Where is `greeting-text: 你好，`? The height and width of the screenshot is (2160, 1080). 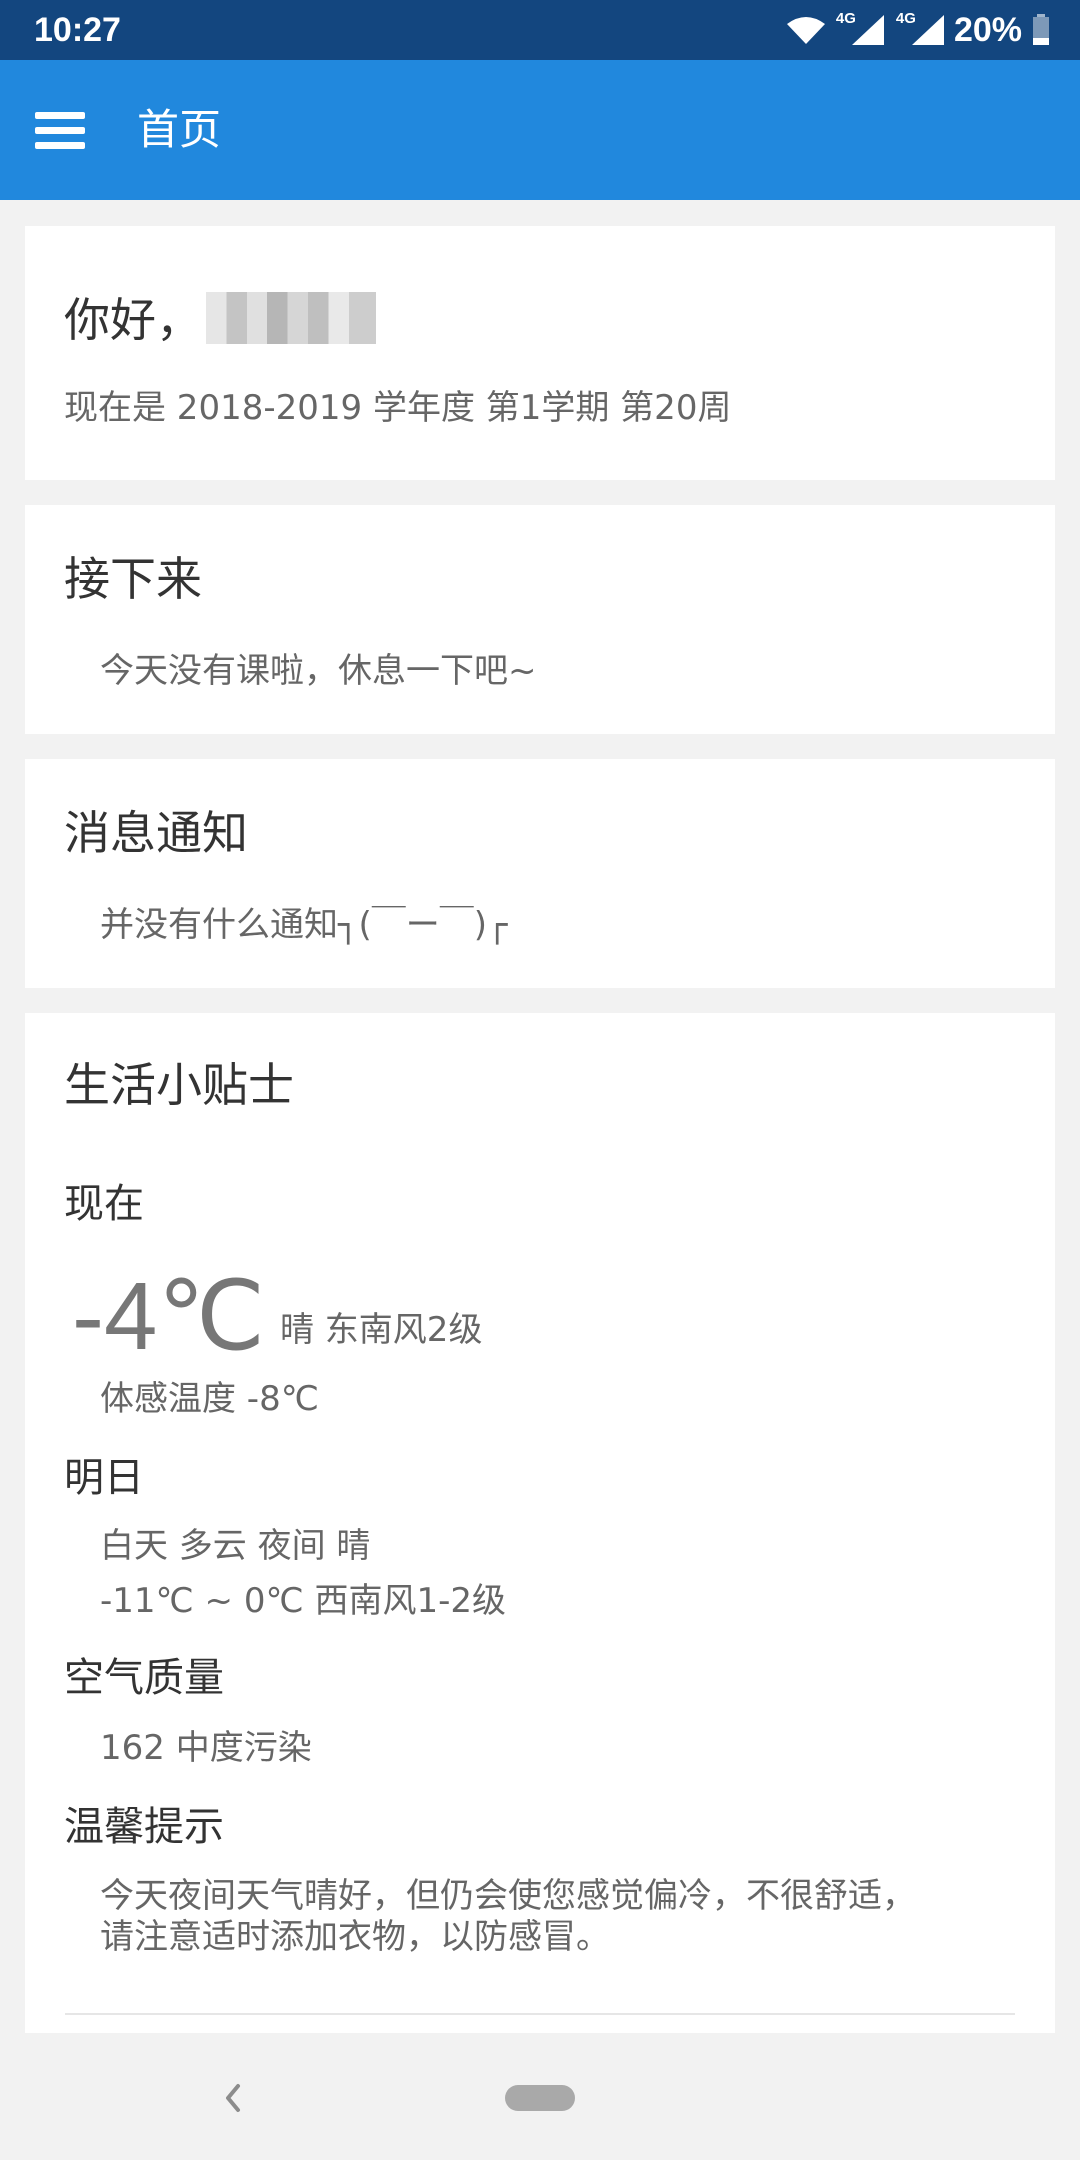
greeting-text: 你好， is located at coordinates (133, 320).